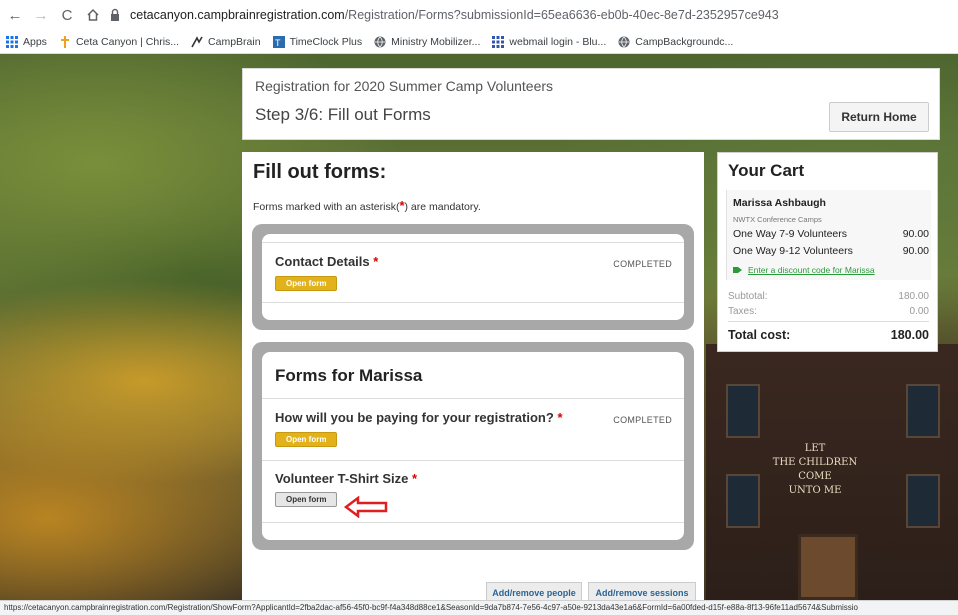 This screenshot has height=615, width=958. Describe the element at coordinates (759, 335) in the screenshot. I see `total-label: Total cost:` at that location.